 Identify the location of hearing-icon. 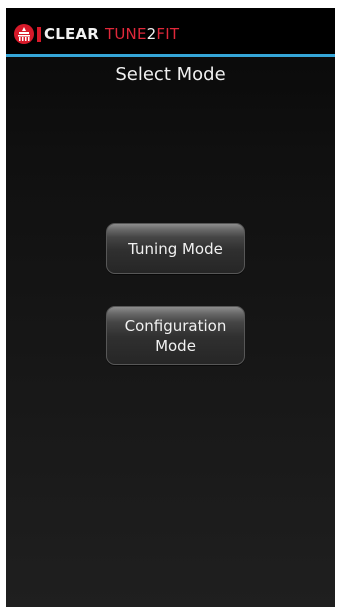
(24, 34).